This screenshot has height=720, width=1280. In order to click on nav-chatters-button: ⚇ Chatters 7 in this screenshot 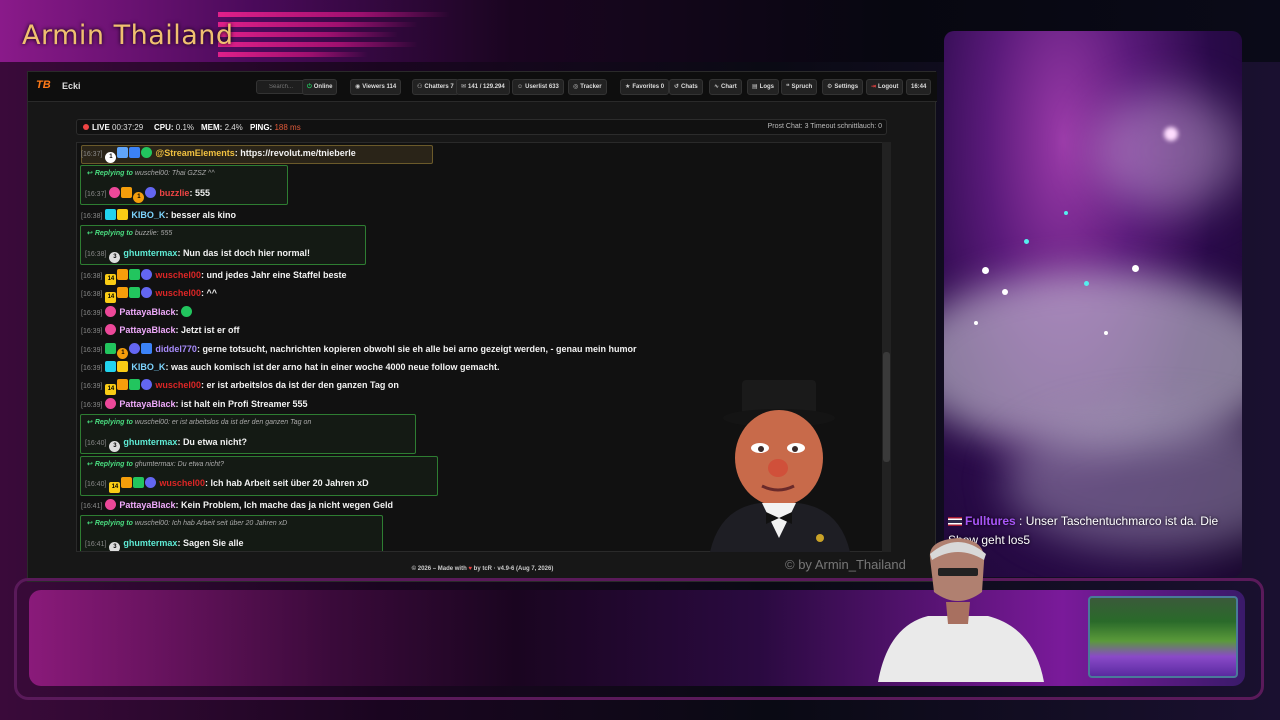, I will do `click(435, 87)`.